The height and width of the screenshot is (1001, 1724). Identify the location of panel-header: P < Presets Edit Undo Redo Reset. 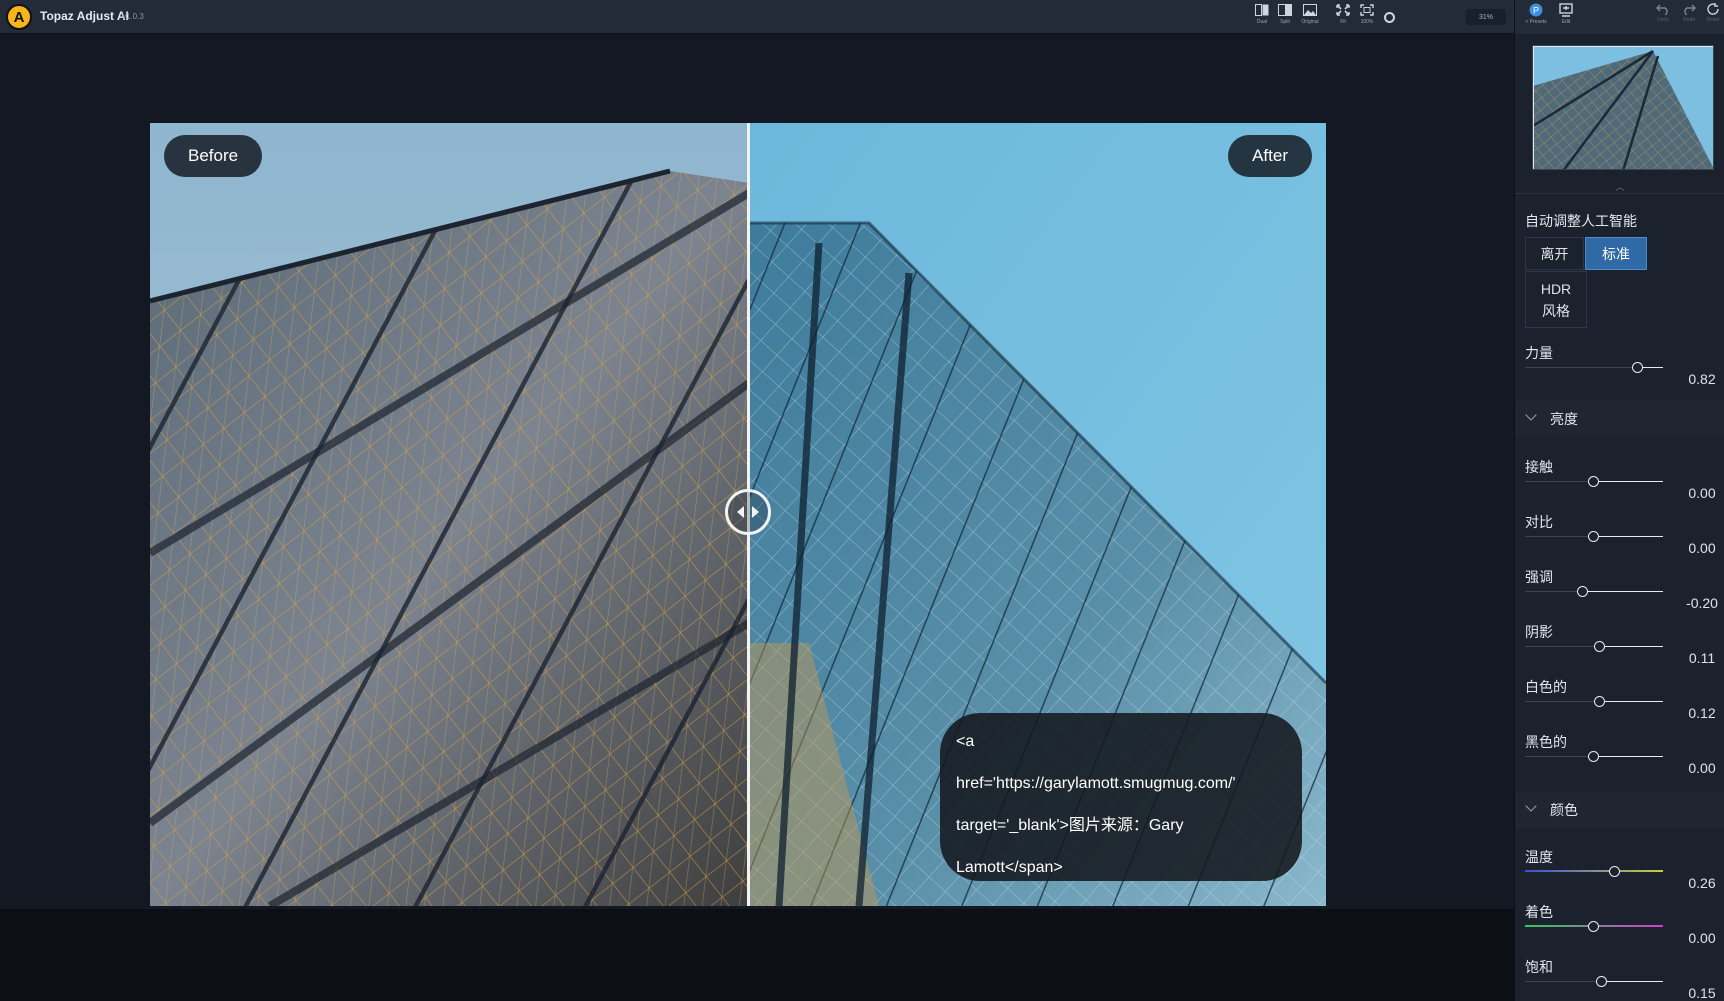
(1619, 17).